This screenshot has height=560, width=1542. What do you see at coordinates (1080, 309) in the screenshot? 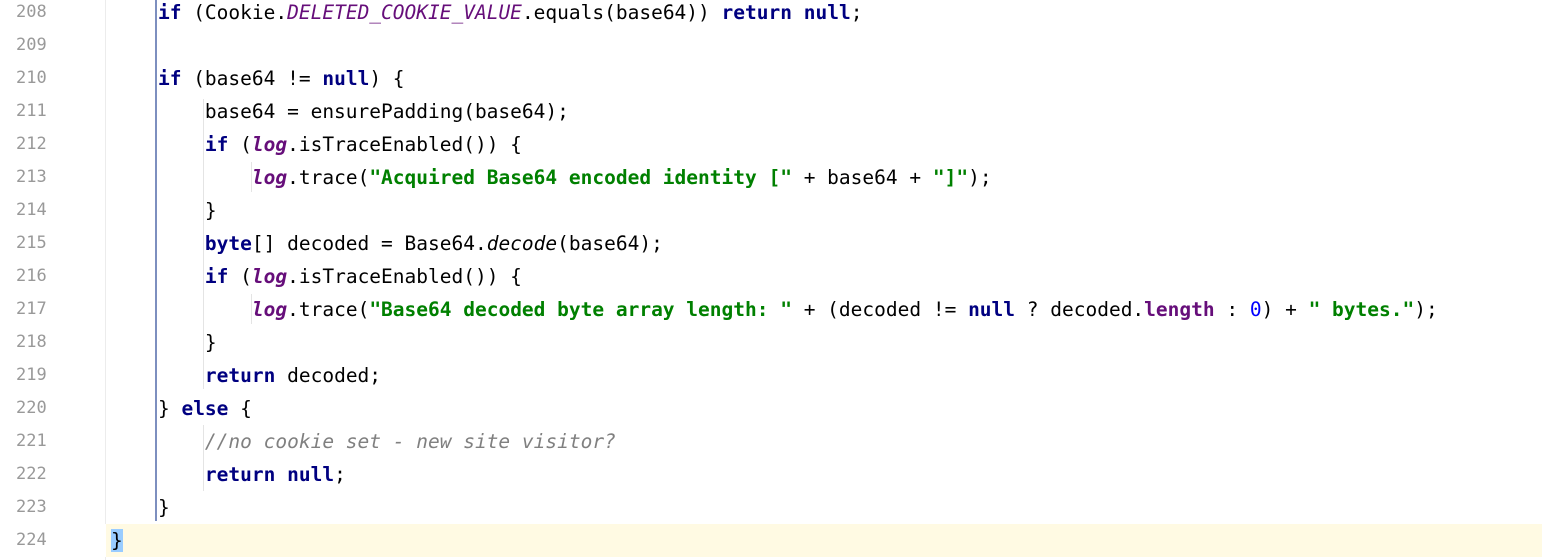
I see `code-token: ? decoded.` at bounding box center [1080, 309].